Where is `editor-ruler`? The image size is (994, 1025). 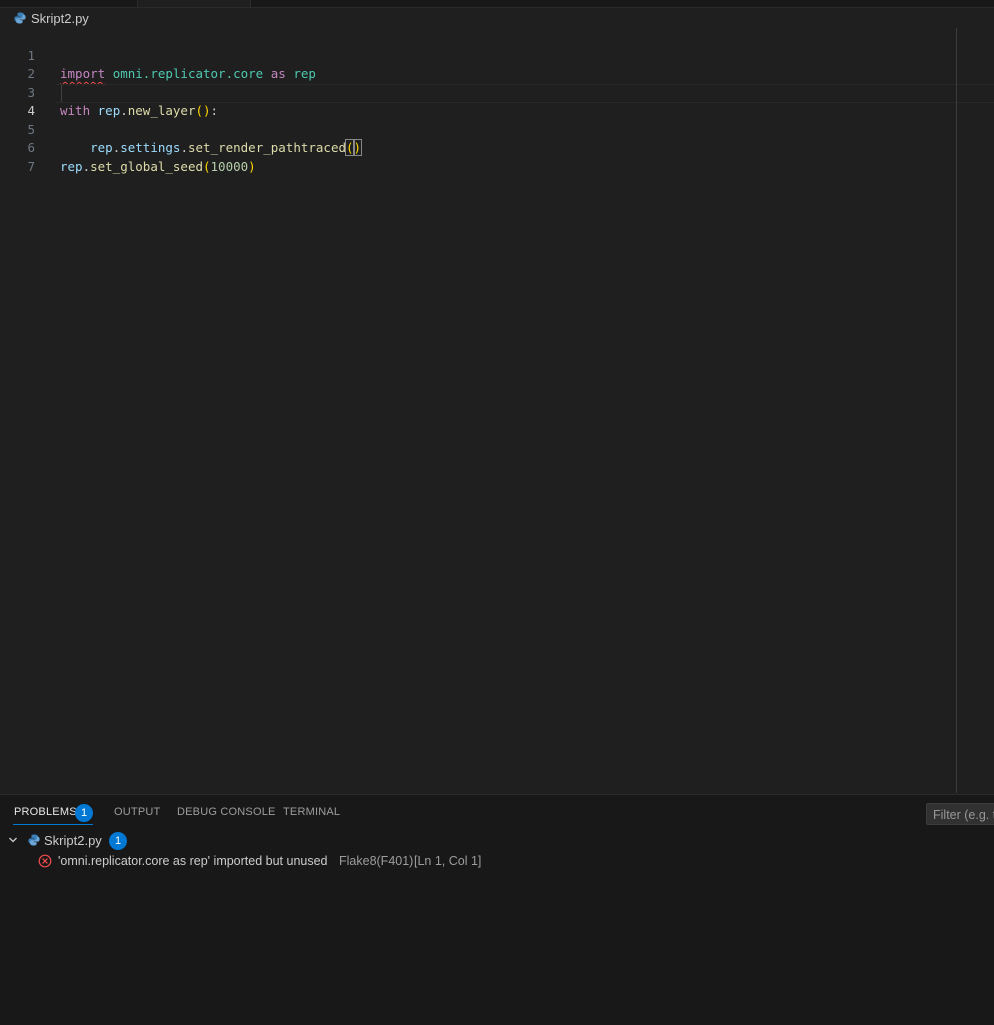 editor-ruler is located at coordinates (956, 410).